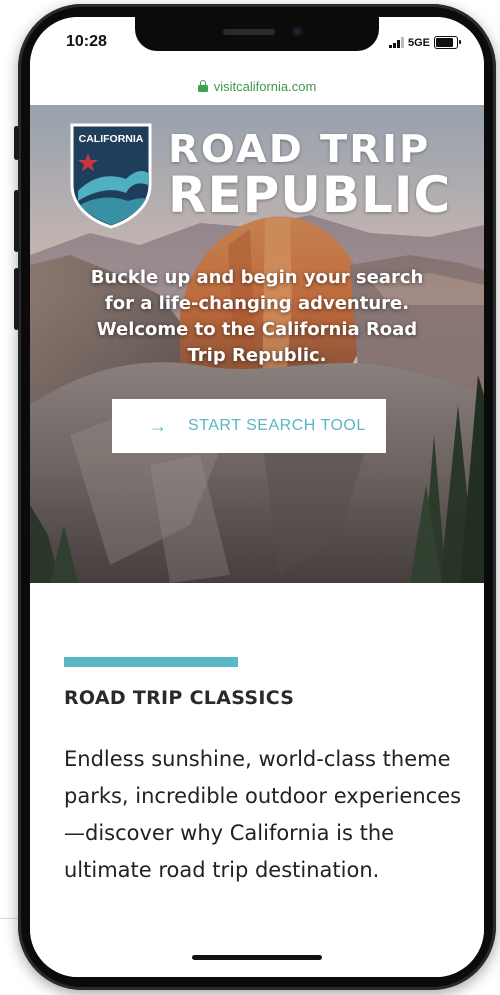  What do you see at coordinates (265, 86) in the screenshot?
I see `url-text: visitcalifornia.com` at bounding box center [265, 86].